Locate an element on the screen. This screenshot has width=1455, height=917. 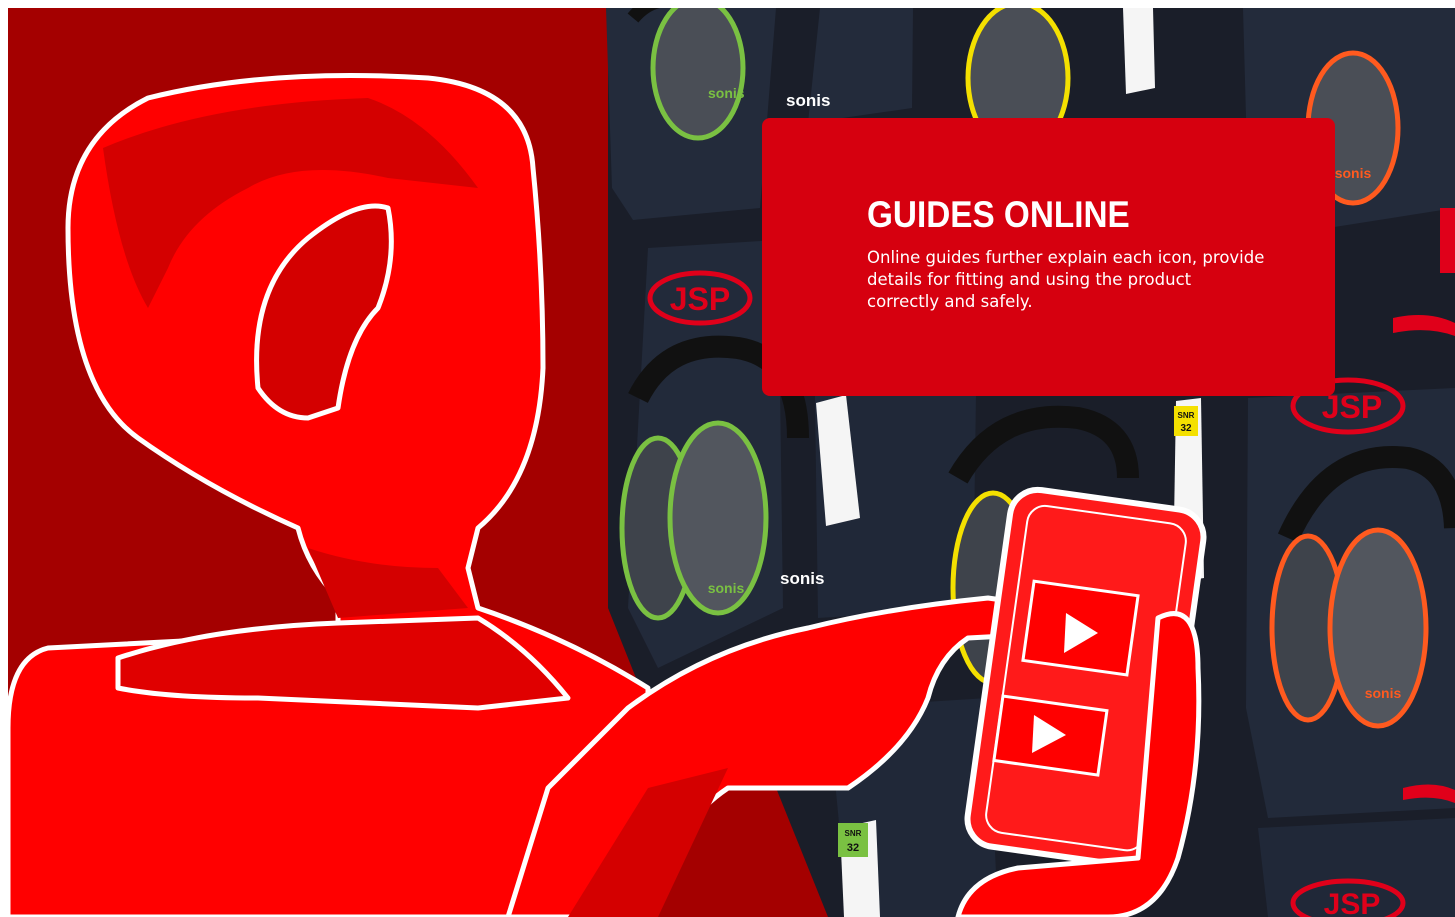
card-title: GUIDES ONLINE is located at coordinates (998, 214).